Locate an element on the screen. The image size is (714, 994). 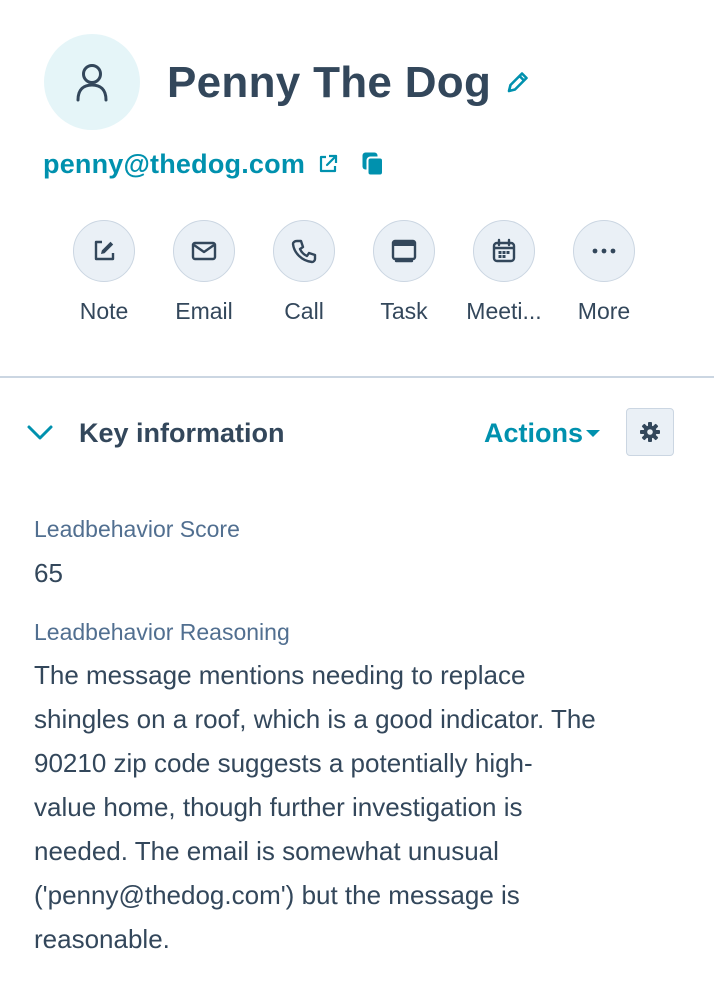
avatar is located at coordinates (92, 82).